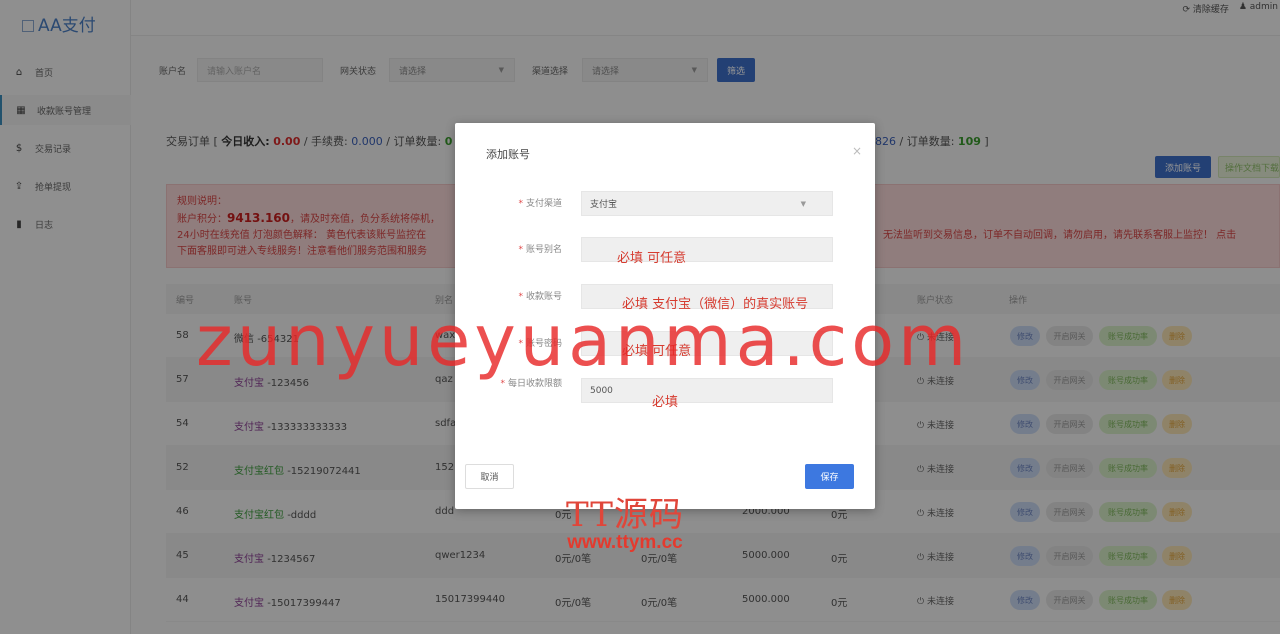 The width and height of the screenshot is (1280, 634). Describe the element at coordinates (665, 402) in the screenshot. I see `limit-hint: 必填` at that location.